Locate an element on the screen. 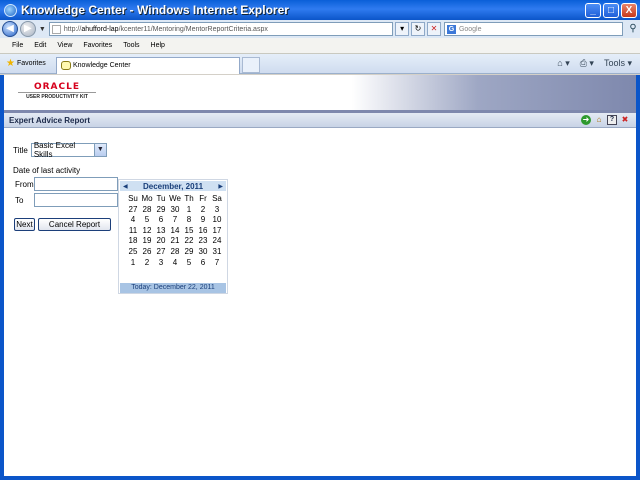 Image resolution: width=640 pixels, height=480 pixels. calendar-day: 19 is located at coordinates (147, 241).